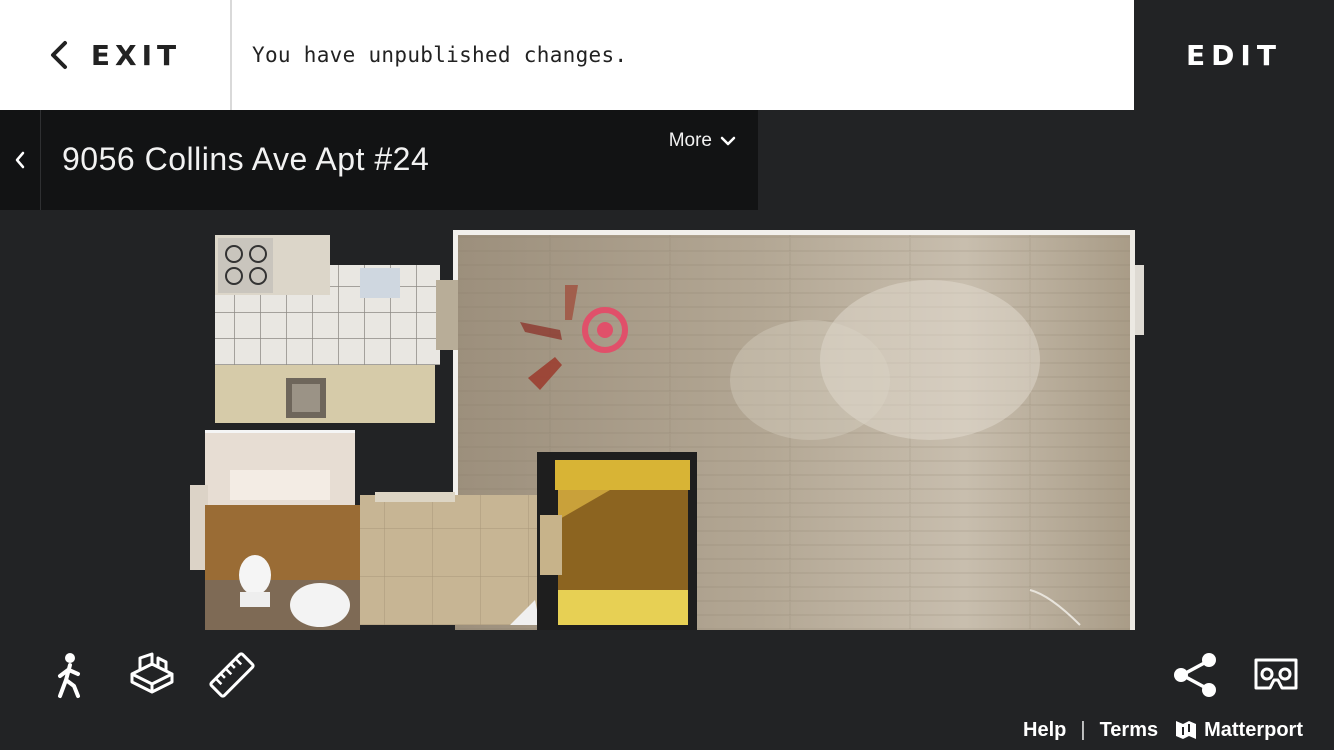  I want to click on title-panel: 9056 Collins Ave Apt #24 More, so click(379, 160).